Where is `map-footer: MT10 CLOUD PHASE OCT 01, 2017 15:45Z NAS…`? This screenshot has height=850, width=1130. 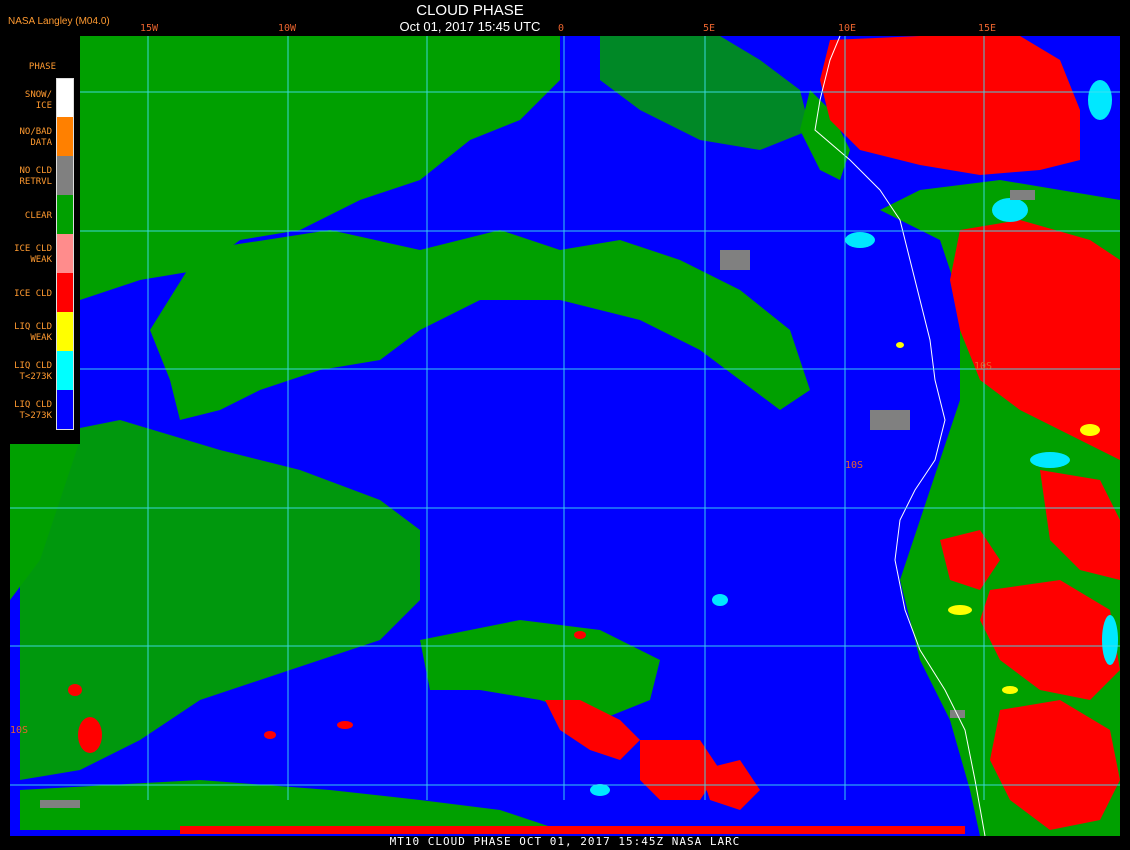
map-footer: MT10 CLOUD PHASE OCT 01, 2017 15:45Z NAS… is located at coordinates (565, 841).